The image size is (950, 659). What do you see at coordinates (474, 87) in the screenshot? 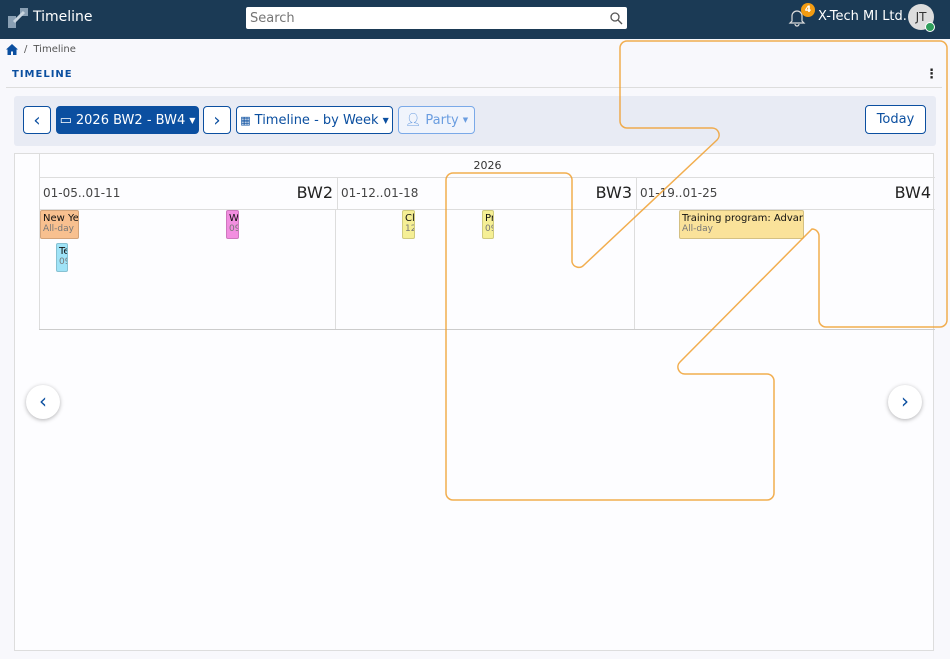
I see `divider` at bounding box center [474, 87].